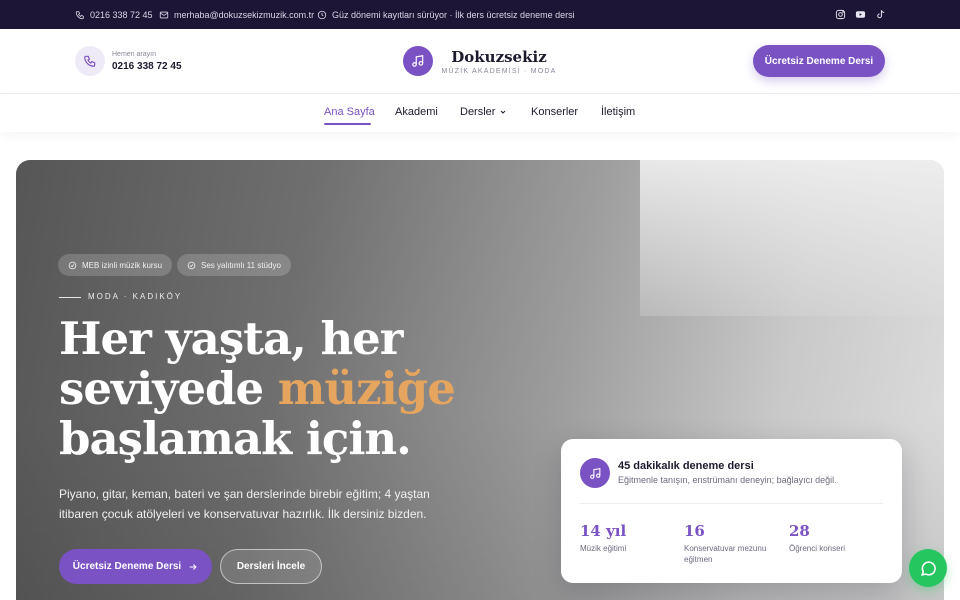 Image resolution: width=960 pixels, height=600 pixels. I want to click on whatsapp-button, so click(928, 568).